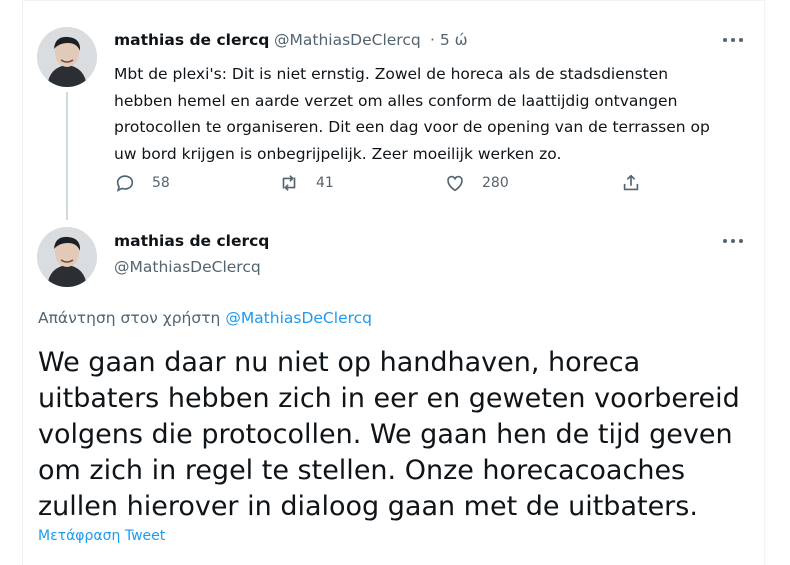 This screenshot has width=790, height=565. Describe the element at coordinates (289, 183) in the screenshot. I see `retweet-icon` at that location.